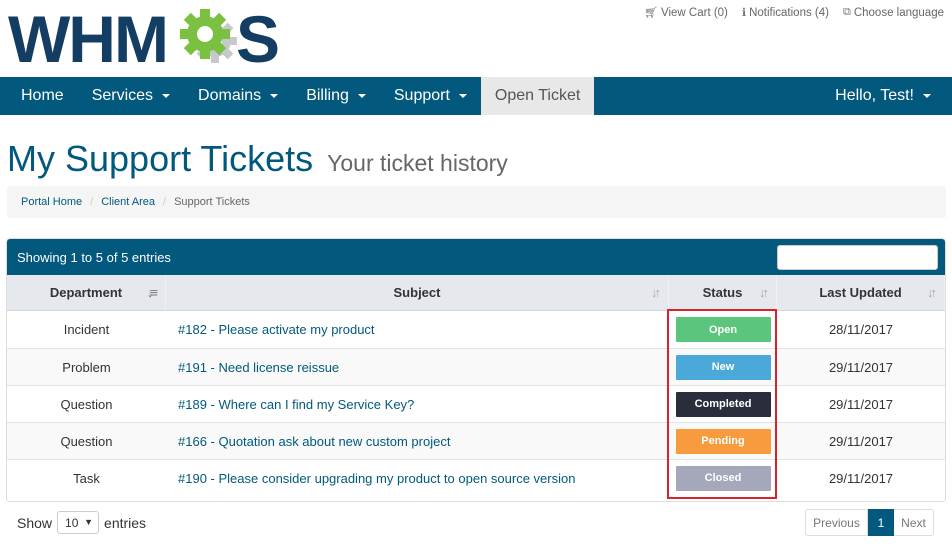  What do you see at coordinates (128, 202) in the screenshot?
I see `breadcrumb-client-area: Client Area` at bounding box center [128, 202].